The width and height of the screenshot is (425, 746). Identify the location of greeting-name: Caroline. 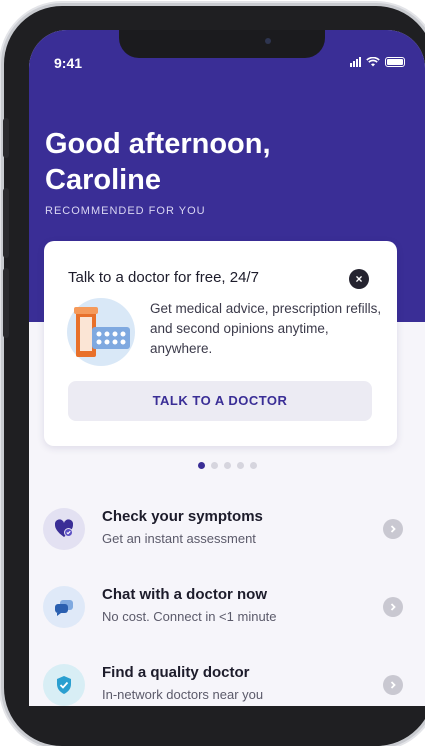
(103, 180).